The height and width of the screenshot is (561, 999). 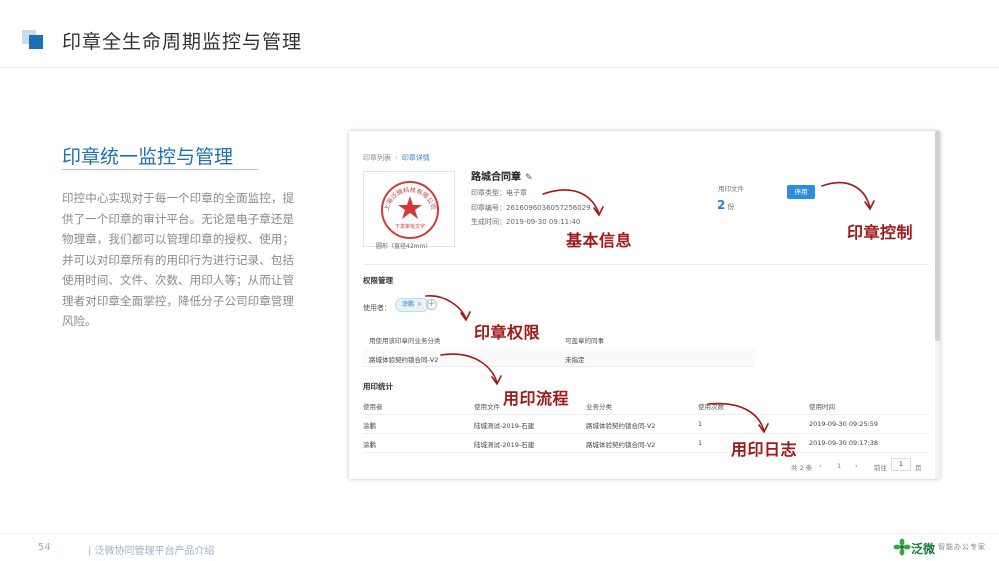 I want to click on seal-caption: 圆形（直径42mm）, so click(x=404, y=246).